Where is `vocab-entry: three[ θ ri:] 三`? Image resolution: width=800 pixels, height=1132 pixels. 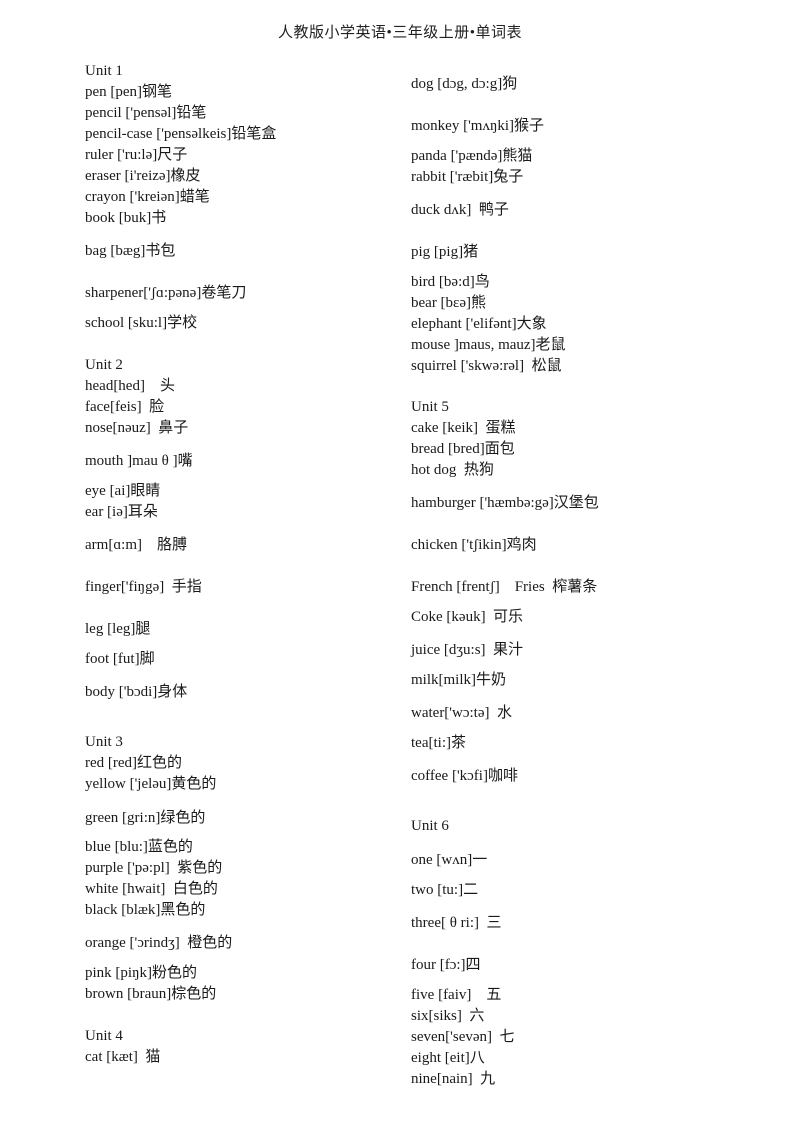
vocab-entry: three[ θ ri:] 三 is located at coordinates (456, 923).